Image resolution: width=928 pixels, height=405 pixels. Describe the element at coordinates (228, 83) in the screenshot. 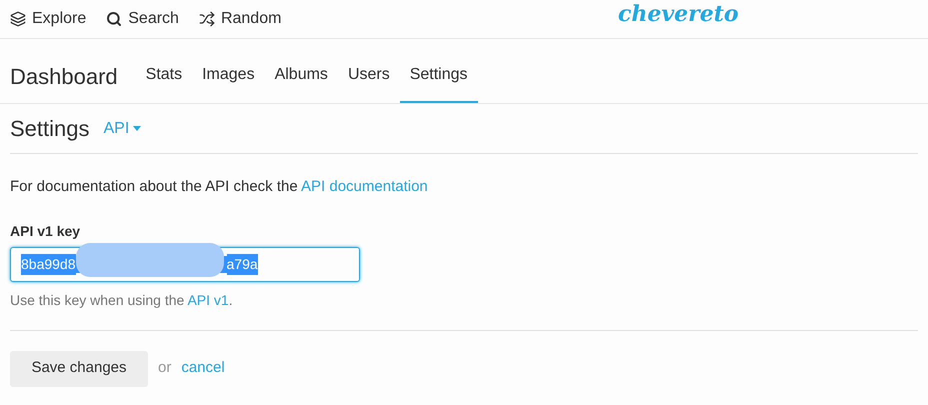

I see `tab: Images` at that location.